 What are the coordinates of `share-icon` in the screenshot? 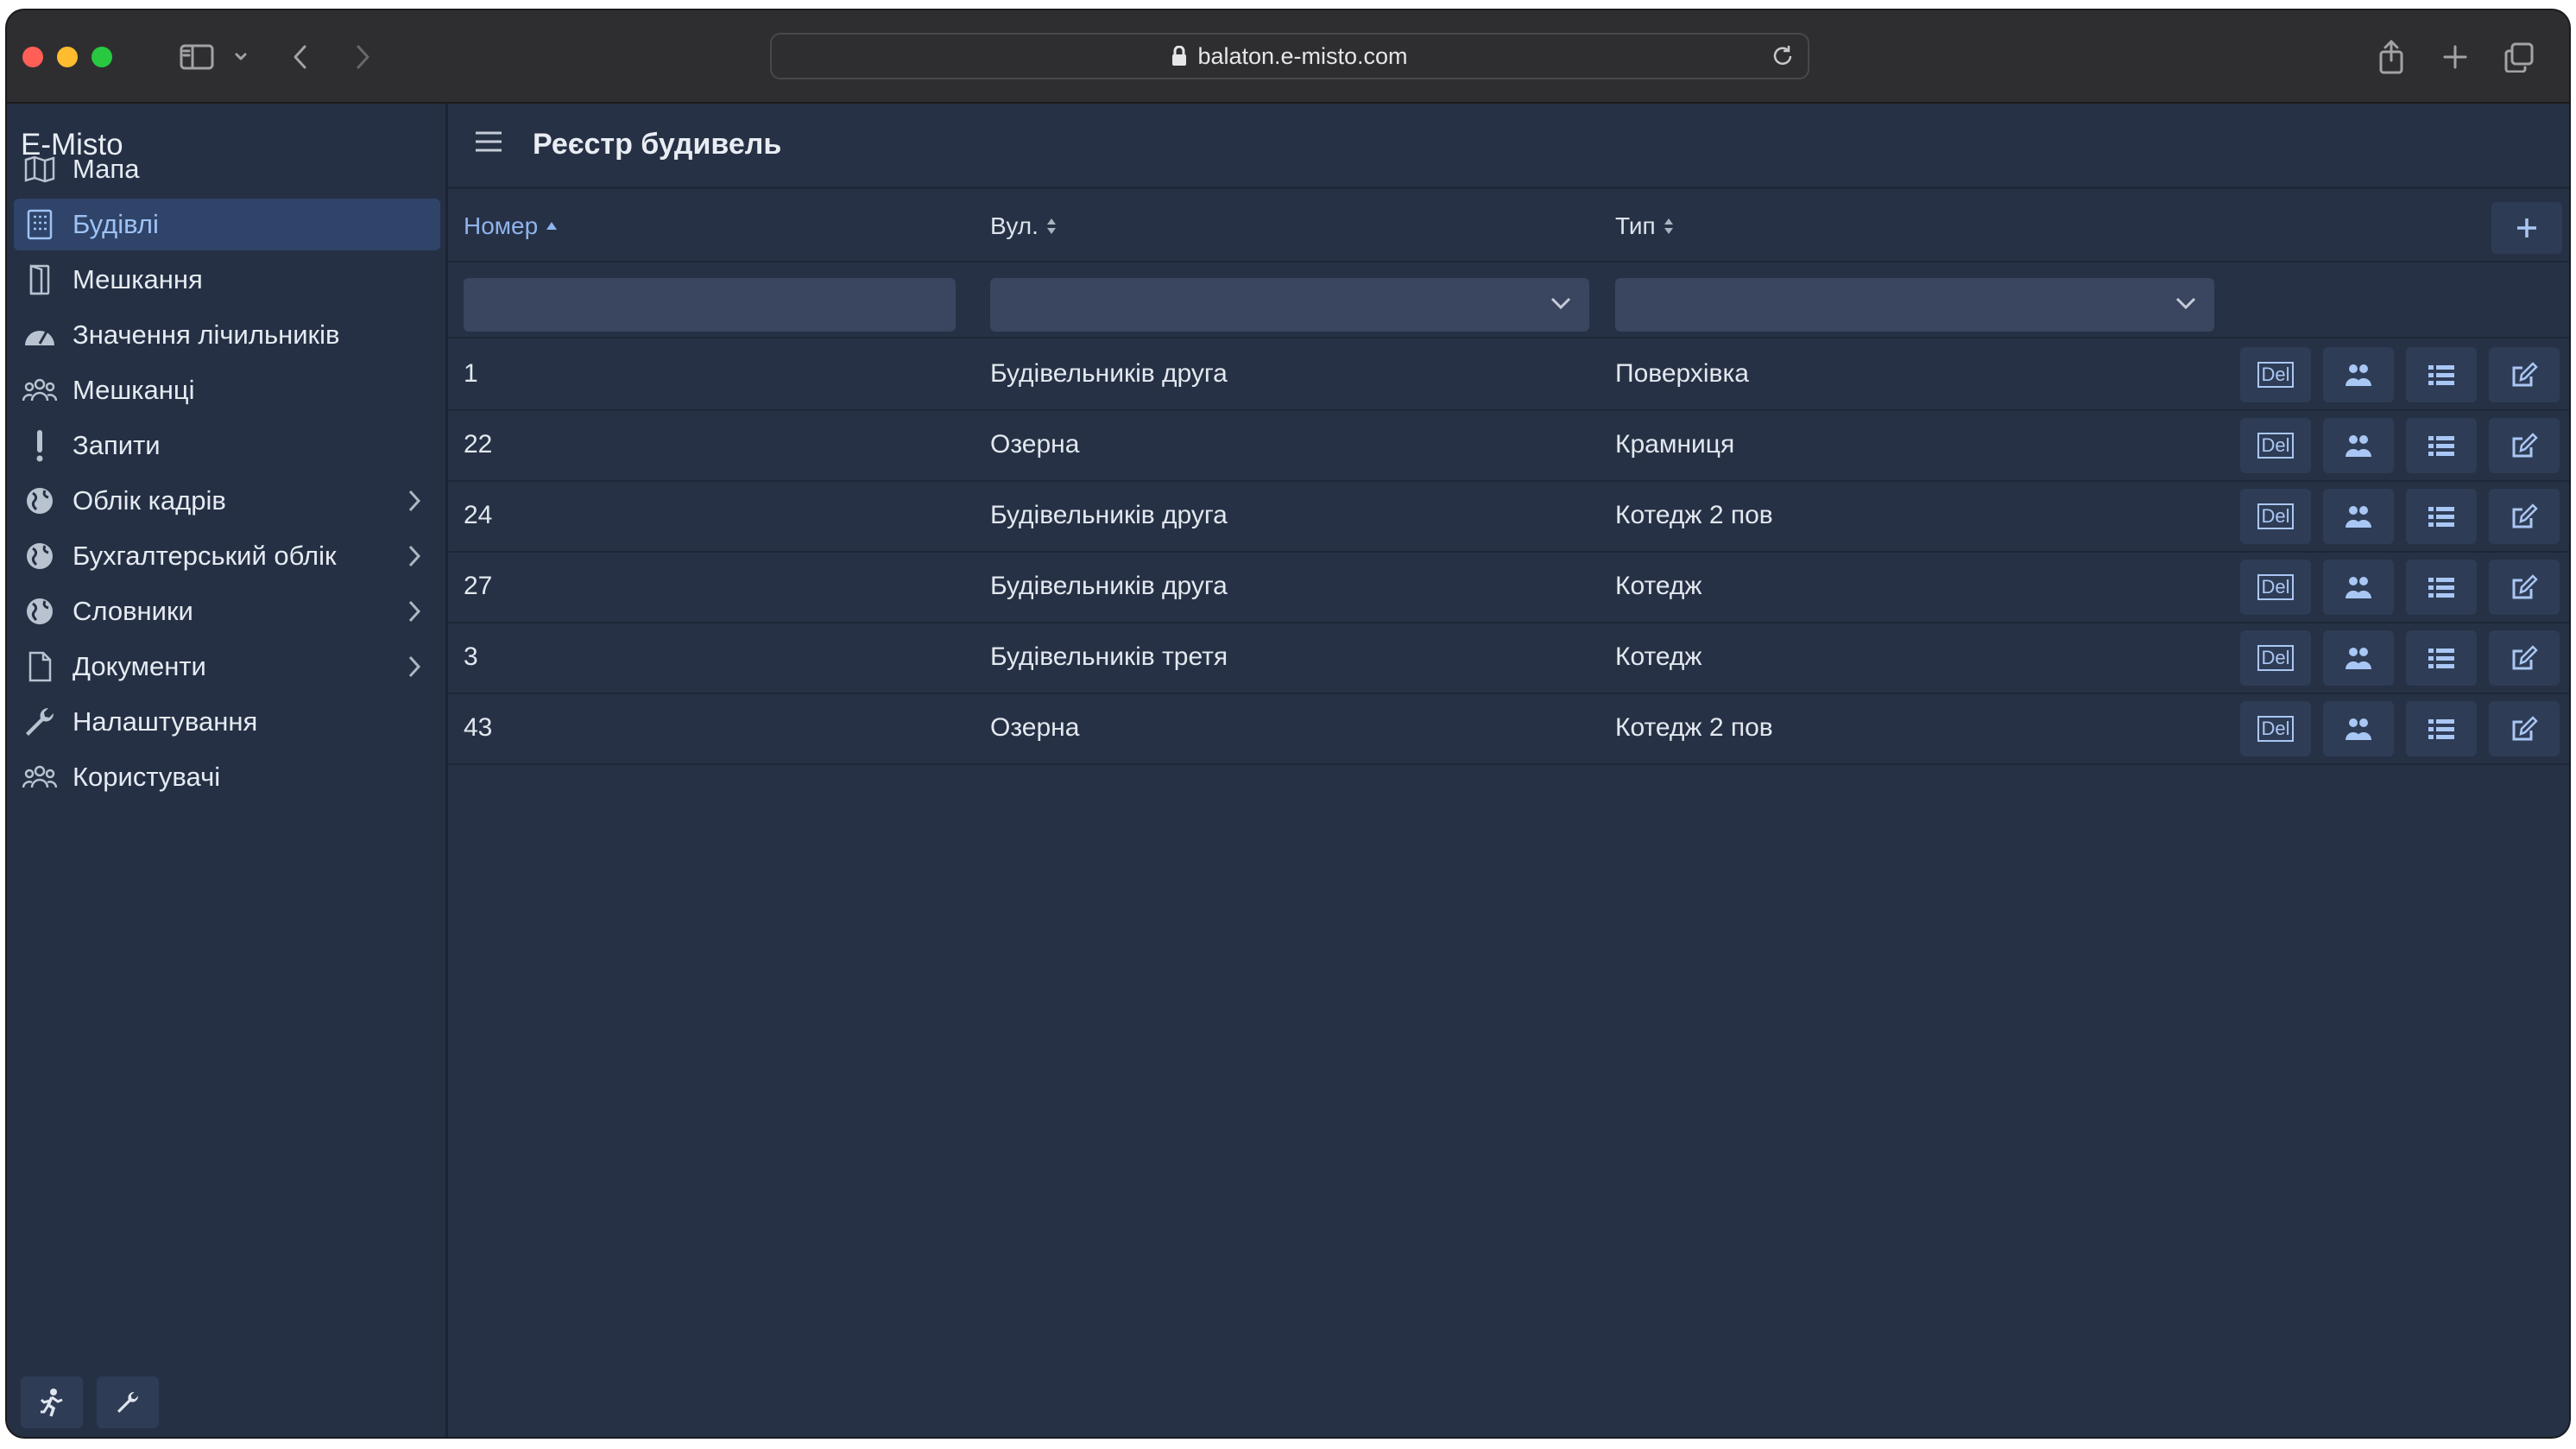 It's located at (2391, 57).